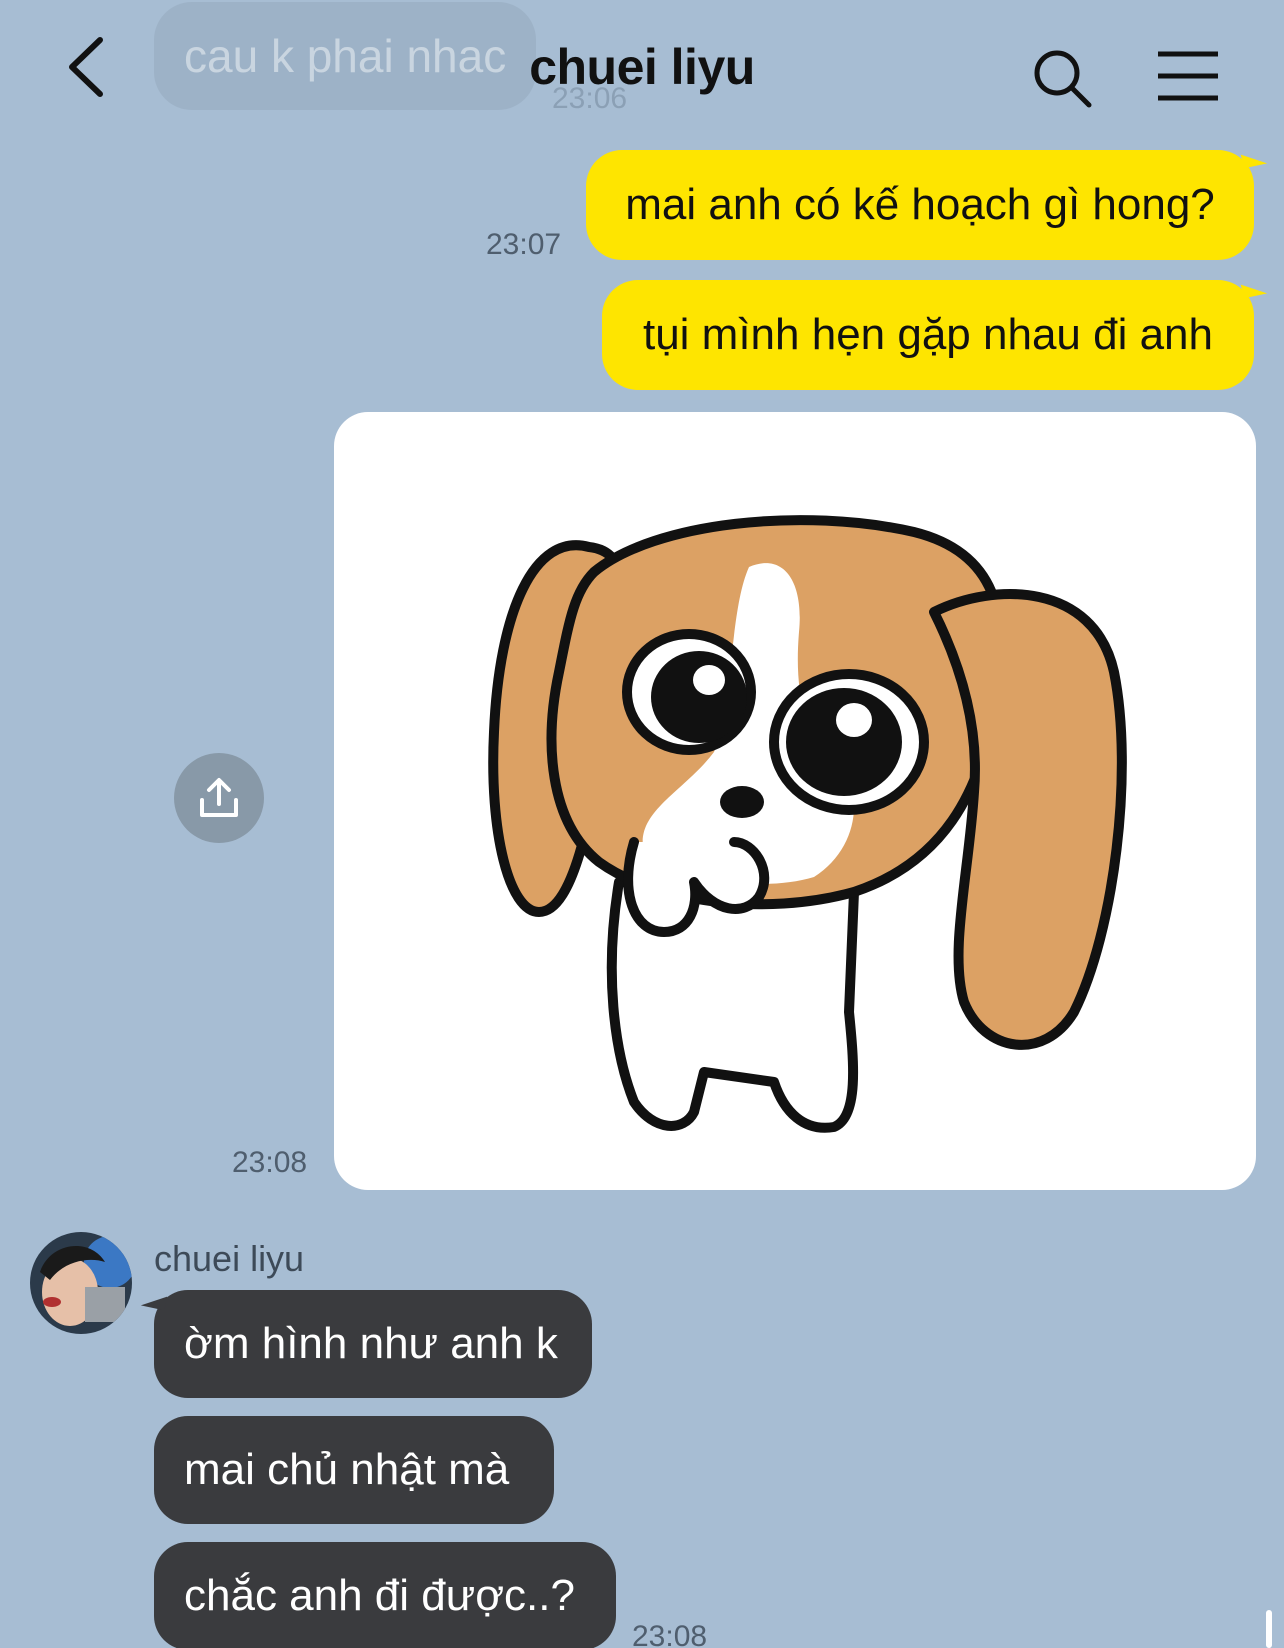 The width and height of the screenshot is (1284, 1648). Describe the element at coordinates (385, 1595) in the screenshot. I see `incoming-message-bubble: chắc anh đi được..?` at that location.